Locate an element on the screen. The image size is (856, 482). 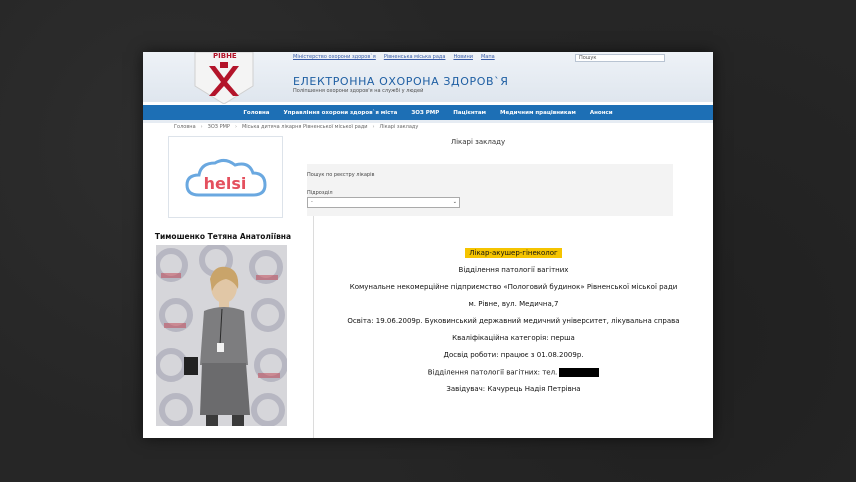
department-select-value: - is located at coordinates (312, 202).